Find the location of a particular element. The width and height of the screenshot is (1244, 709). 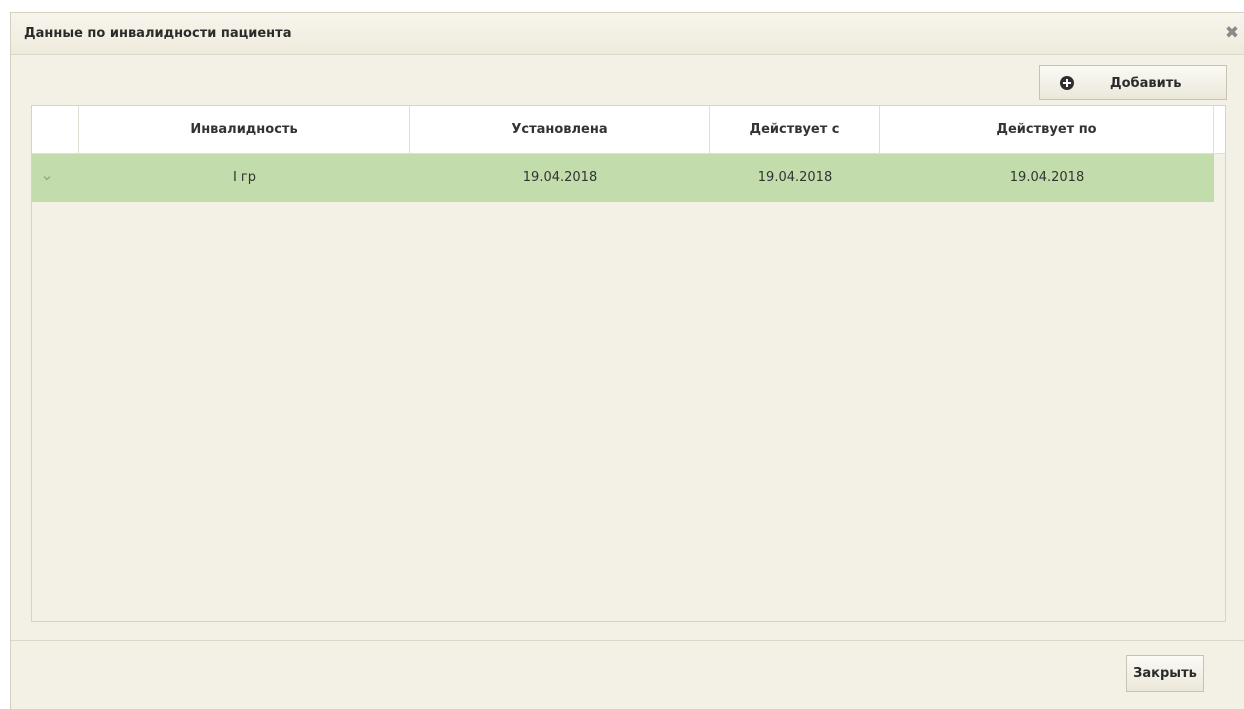

dialog-titlebar: Данные по инвалидности пациента ✖ is located at coordinates (627, 34).